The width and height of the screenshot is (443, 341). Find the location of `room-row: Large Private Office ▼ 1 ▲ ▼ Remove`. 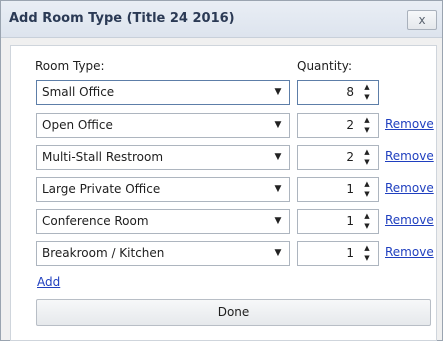

room-row: Large Private Office ▼ 1 ▲ ▼ Remove is located at coordinates (223, 189).